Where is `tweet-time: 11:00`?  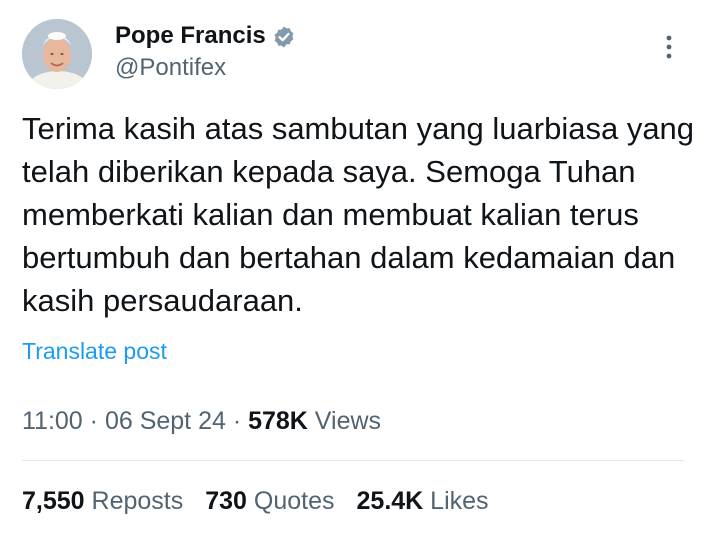 tweet-time: 11:00 is located at coordinates (52, 421).